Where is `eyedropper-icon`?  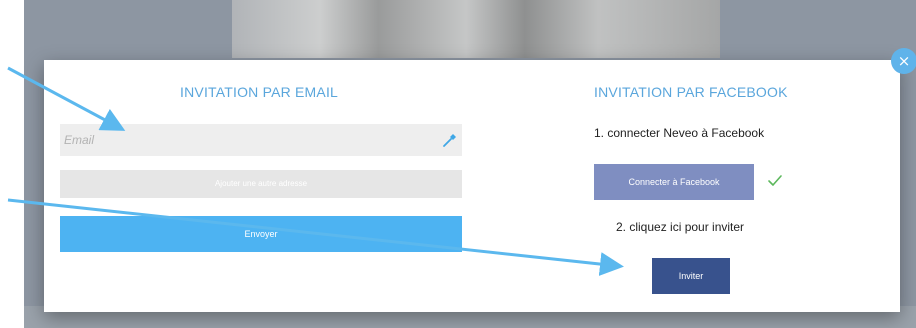
eyedropper-icon is located at coordinates (449, 140).